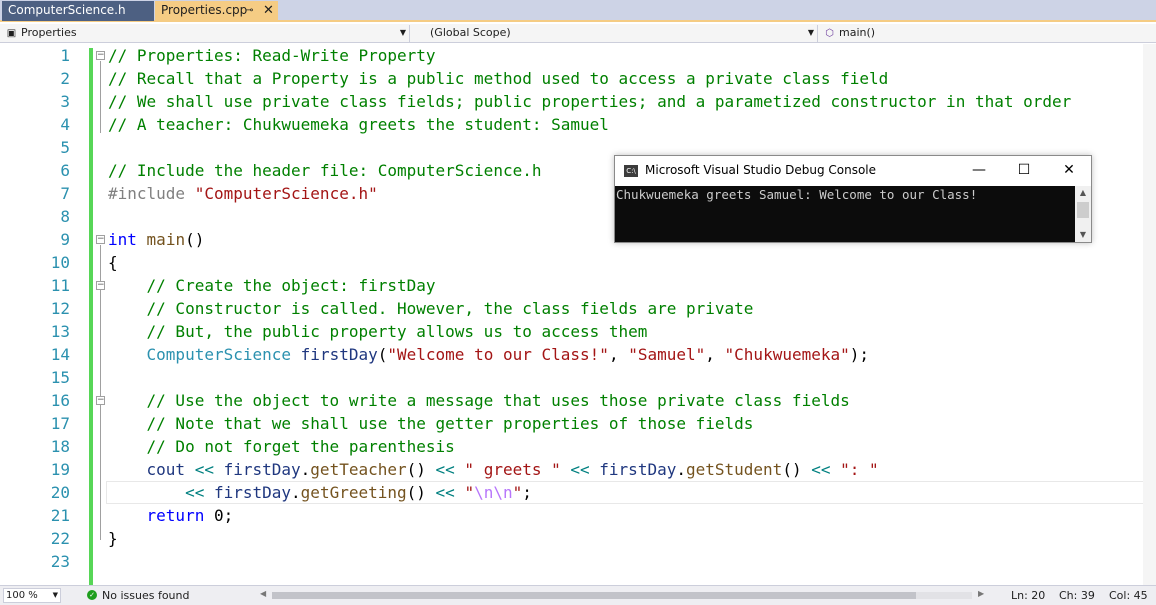 The height and width of the screenshot is (605, 1156). Describe the element at coordinates (578, 55) in the screenshot. I see `code-line: 1 // Properties: Read-Write Property` at that location.